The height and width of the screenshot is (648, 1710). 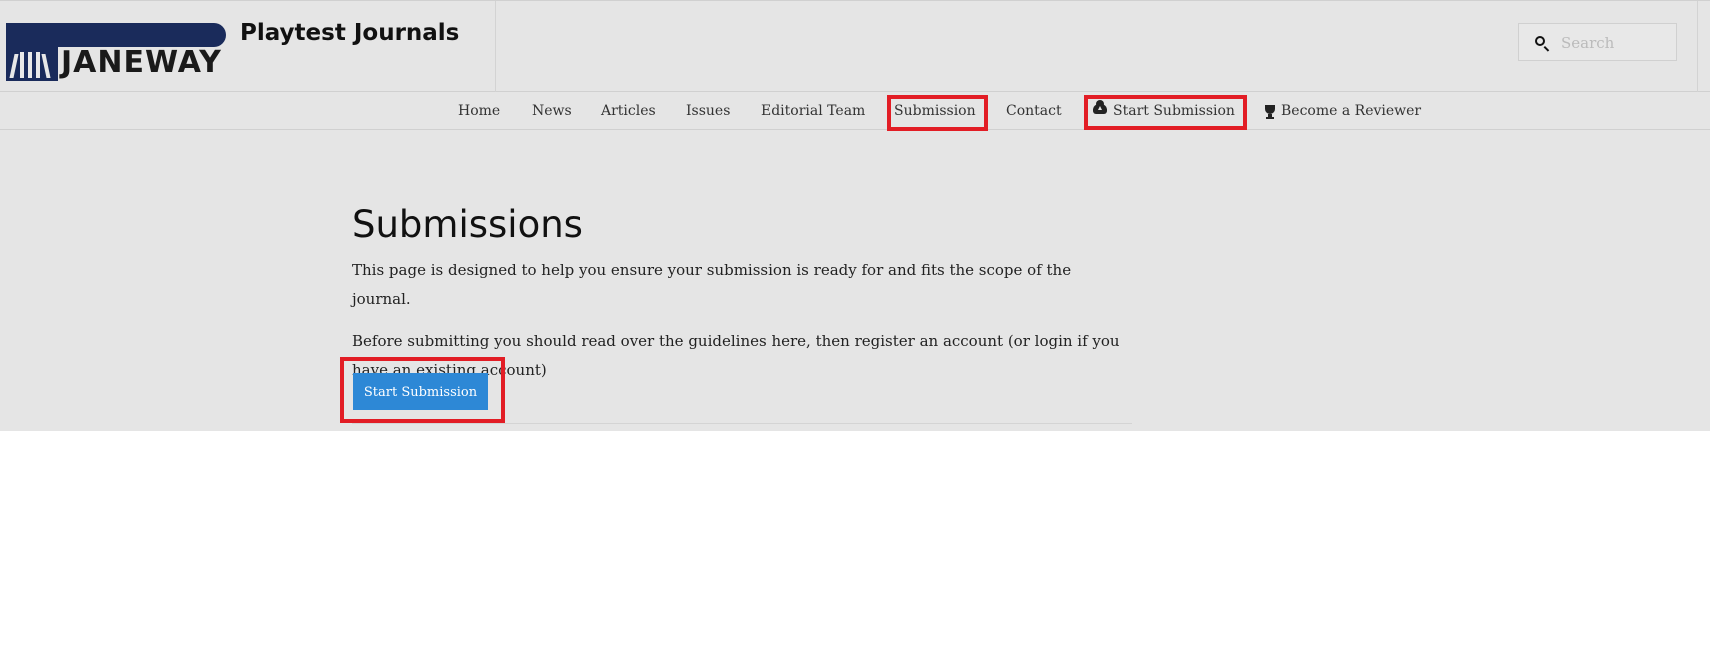 What do you see at coordinates (1100, 107) in the screenshot?
I see `cloud-upload-icon` at bounding box center [1100, 107].